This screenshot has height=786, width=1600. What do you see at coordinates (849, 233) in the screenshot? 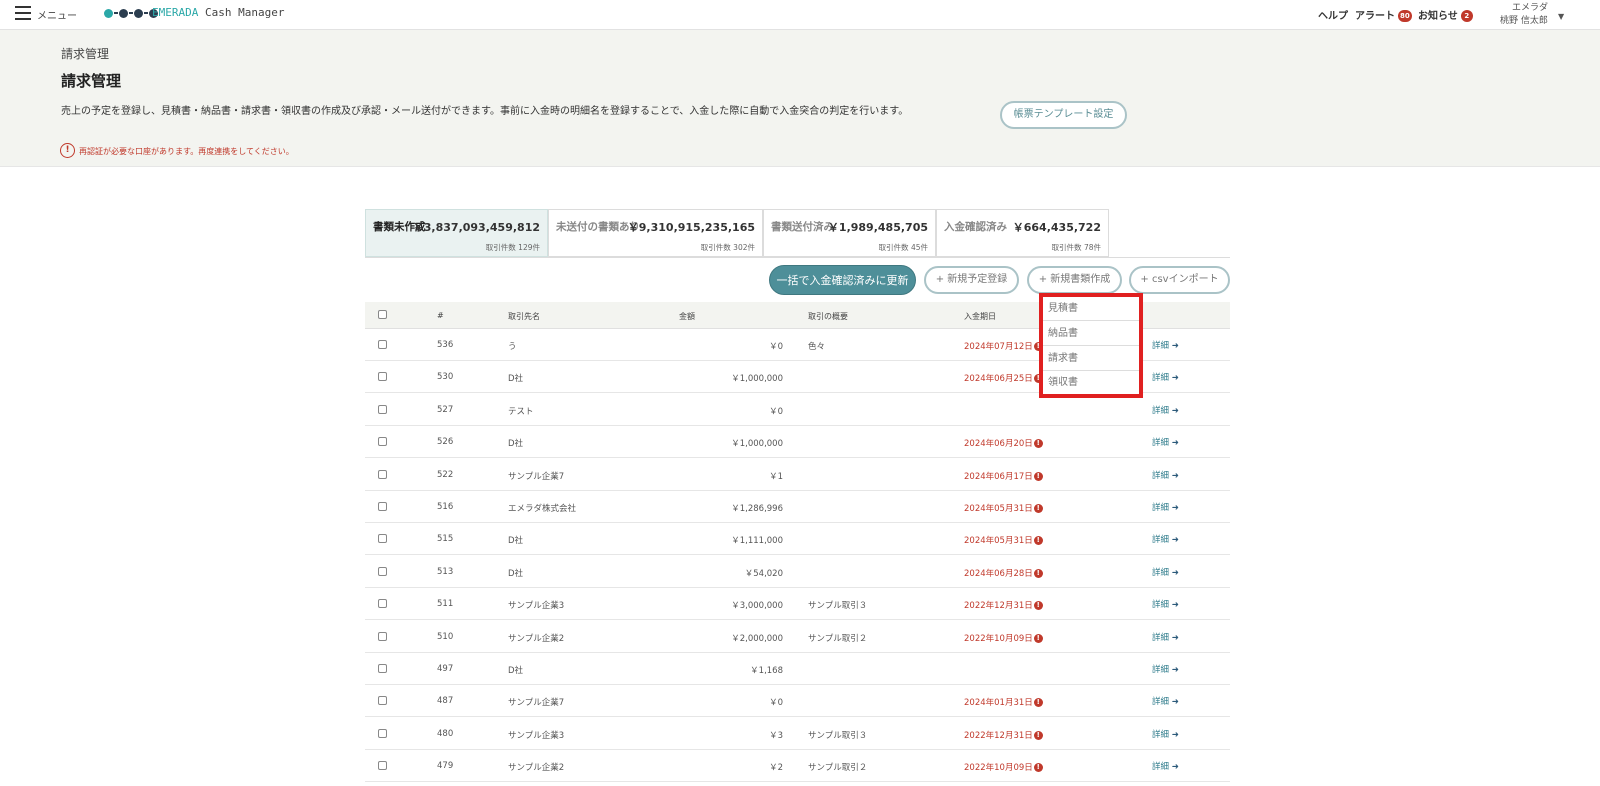
I see `tab-sent: 書類送付済み ￥1,989,485,705 取引件数 45件` at bounding box center [849, 233].